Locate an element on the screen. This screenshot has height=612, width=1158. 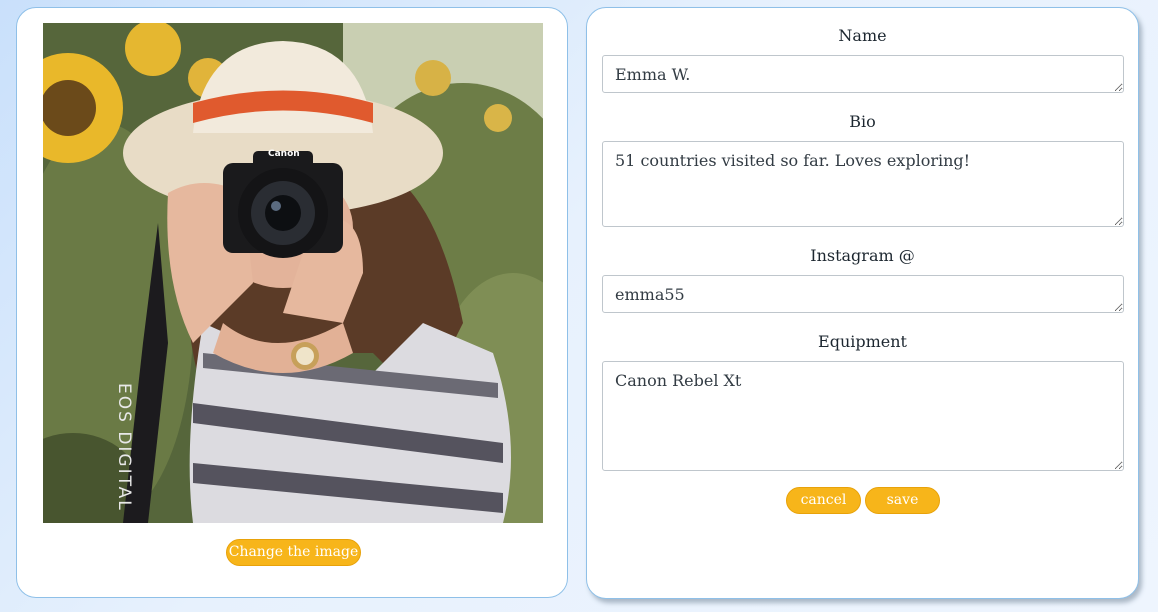
bio-label: Bio is located at coordinates (862, 121).